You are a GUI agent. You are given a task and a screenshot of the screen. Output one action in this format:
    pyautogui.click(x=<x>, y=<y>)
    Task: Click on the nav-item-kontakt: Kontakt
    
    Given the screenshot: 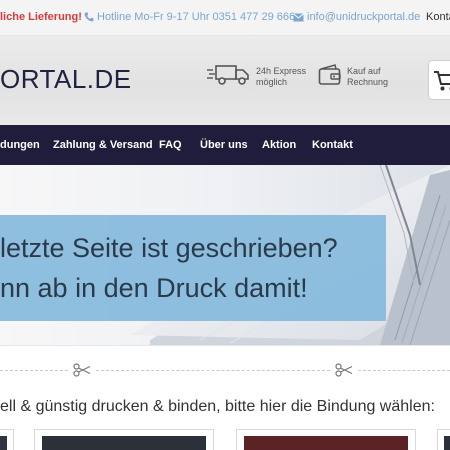 What is the action you would take?
    pyautogui.click(x=332, y=145)
    